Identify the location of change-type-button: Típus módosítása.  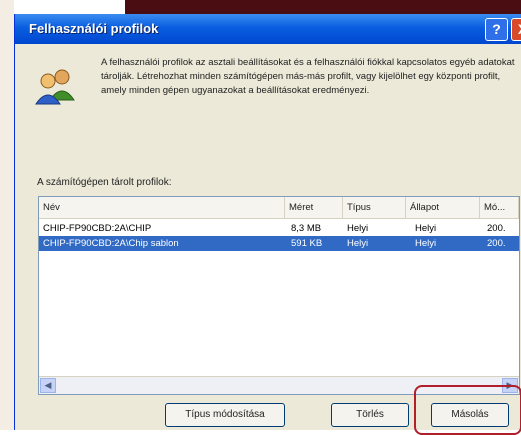
(225, 415).